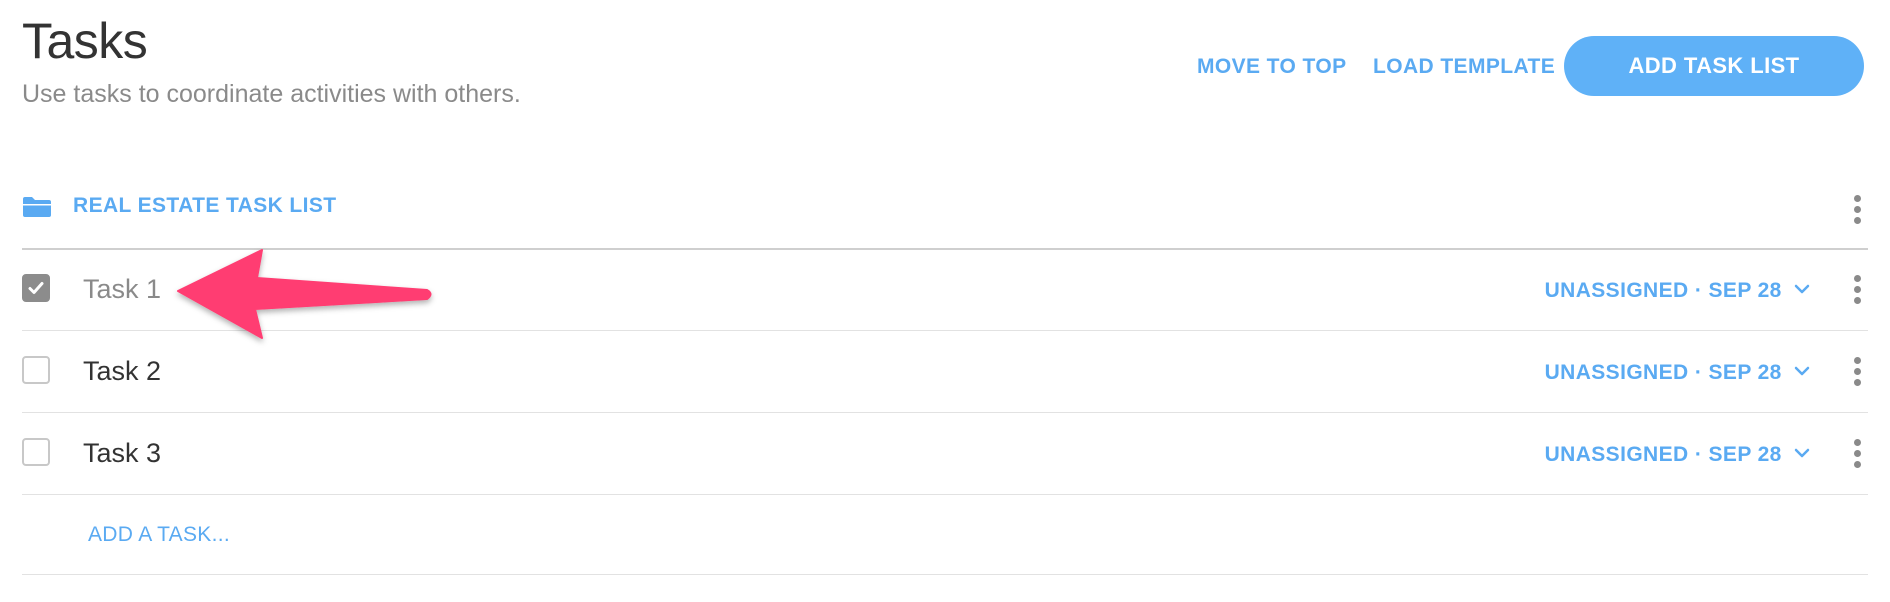 This screenshot has width=1890, height=602. I want to click on checkmark-icon, so click(36, 288).